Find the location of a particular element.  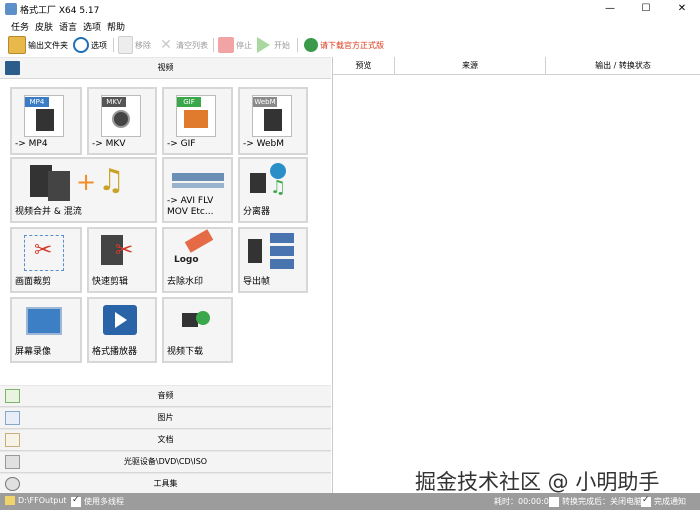

tile-splitter: ♫ 分离器 is located at coordinates (273, 190).